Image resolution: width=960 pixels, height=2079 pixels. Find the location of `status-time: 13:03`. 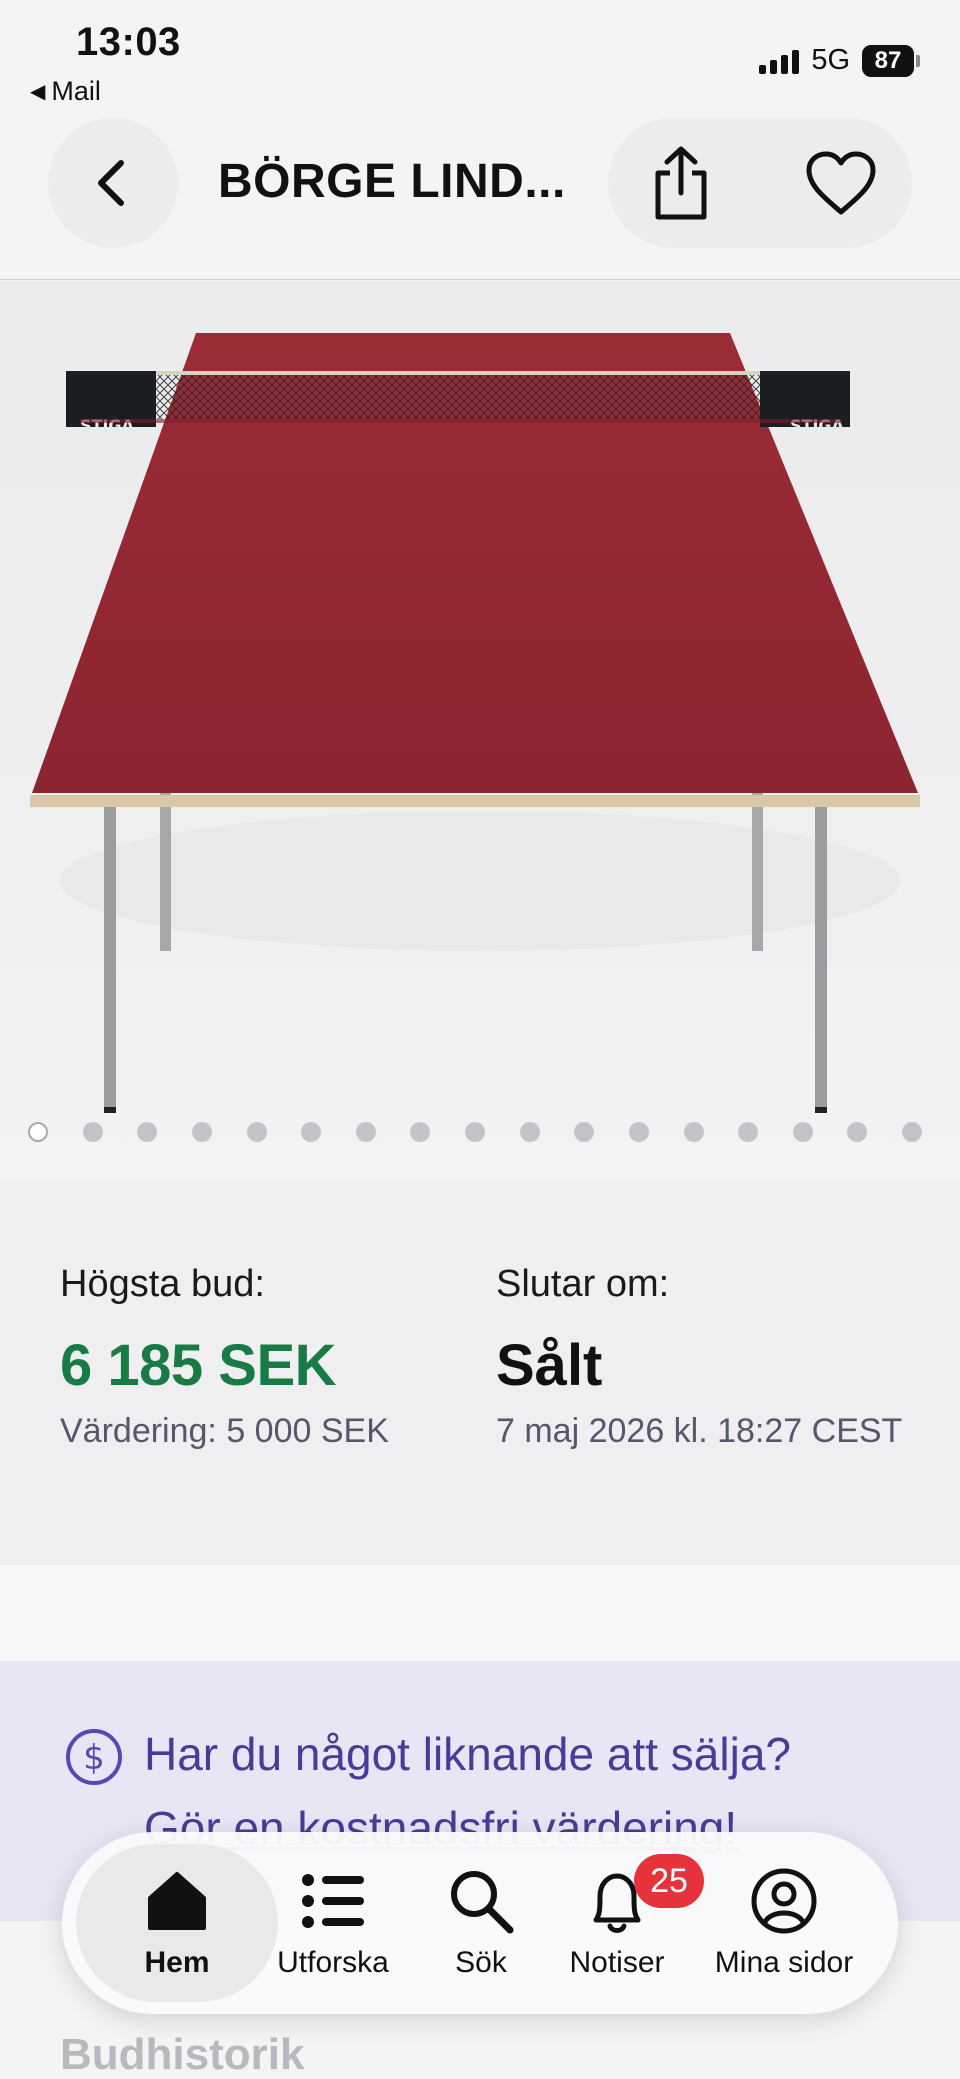

status-time: 13:03 is located at coordinates (128, 42).